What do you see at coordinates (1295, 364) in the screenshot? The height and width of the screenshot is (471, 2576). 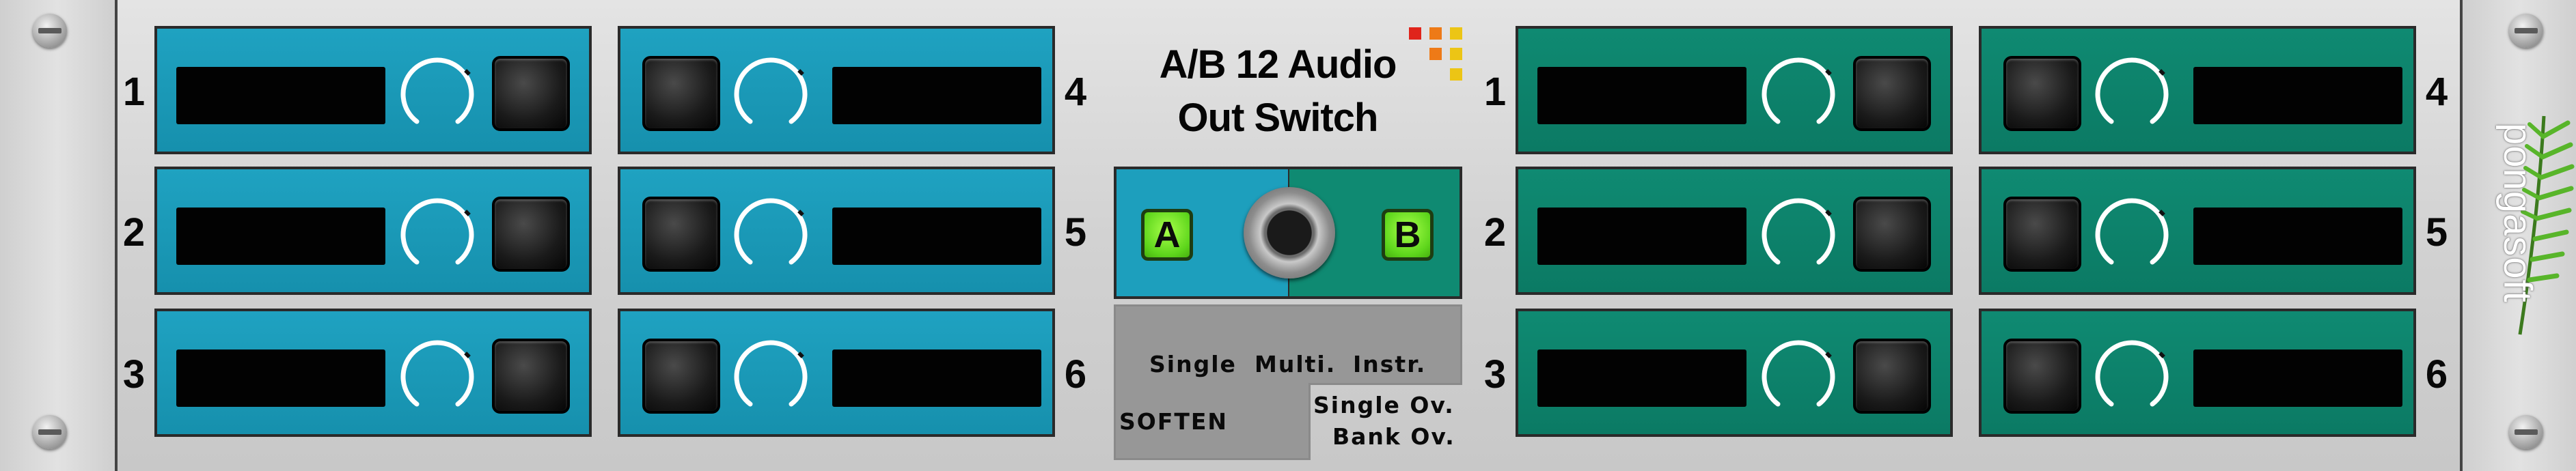 I see `soften-option-multi: Multi.` at bounding box center [1295, 364].